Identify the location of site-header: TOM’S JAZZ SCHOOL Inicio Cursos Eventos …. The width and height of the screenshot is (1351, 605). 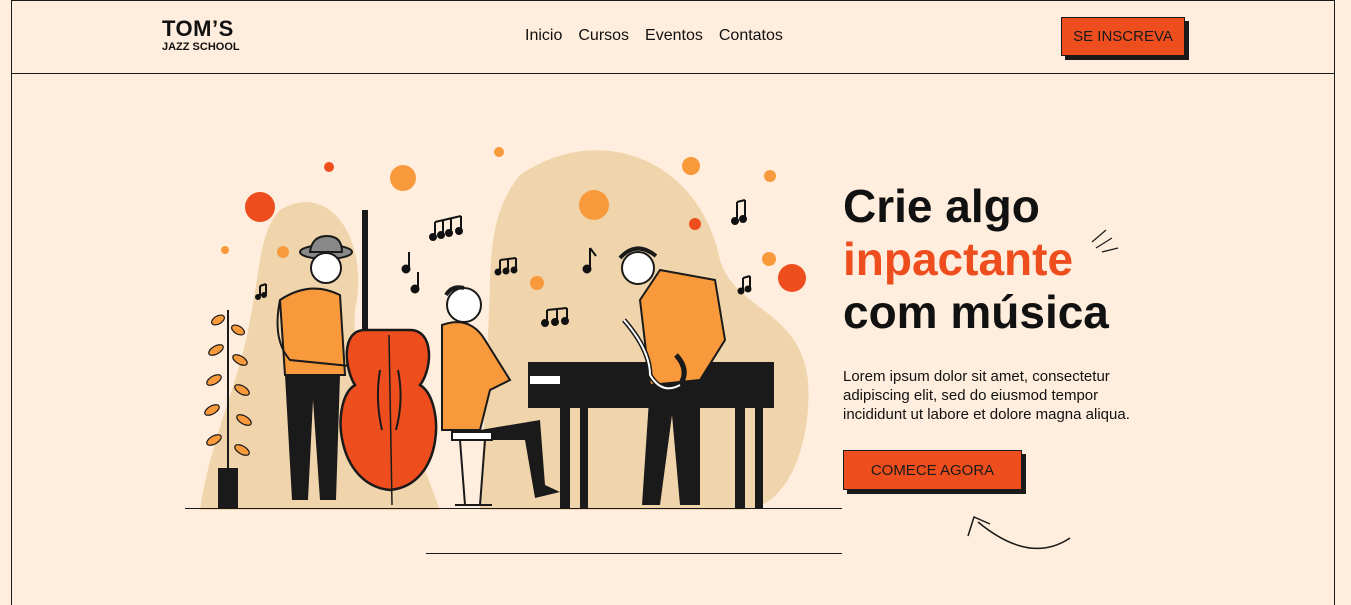
(673, 37).